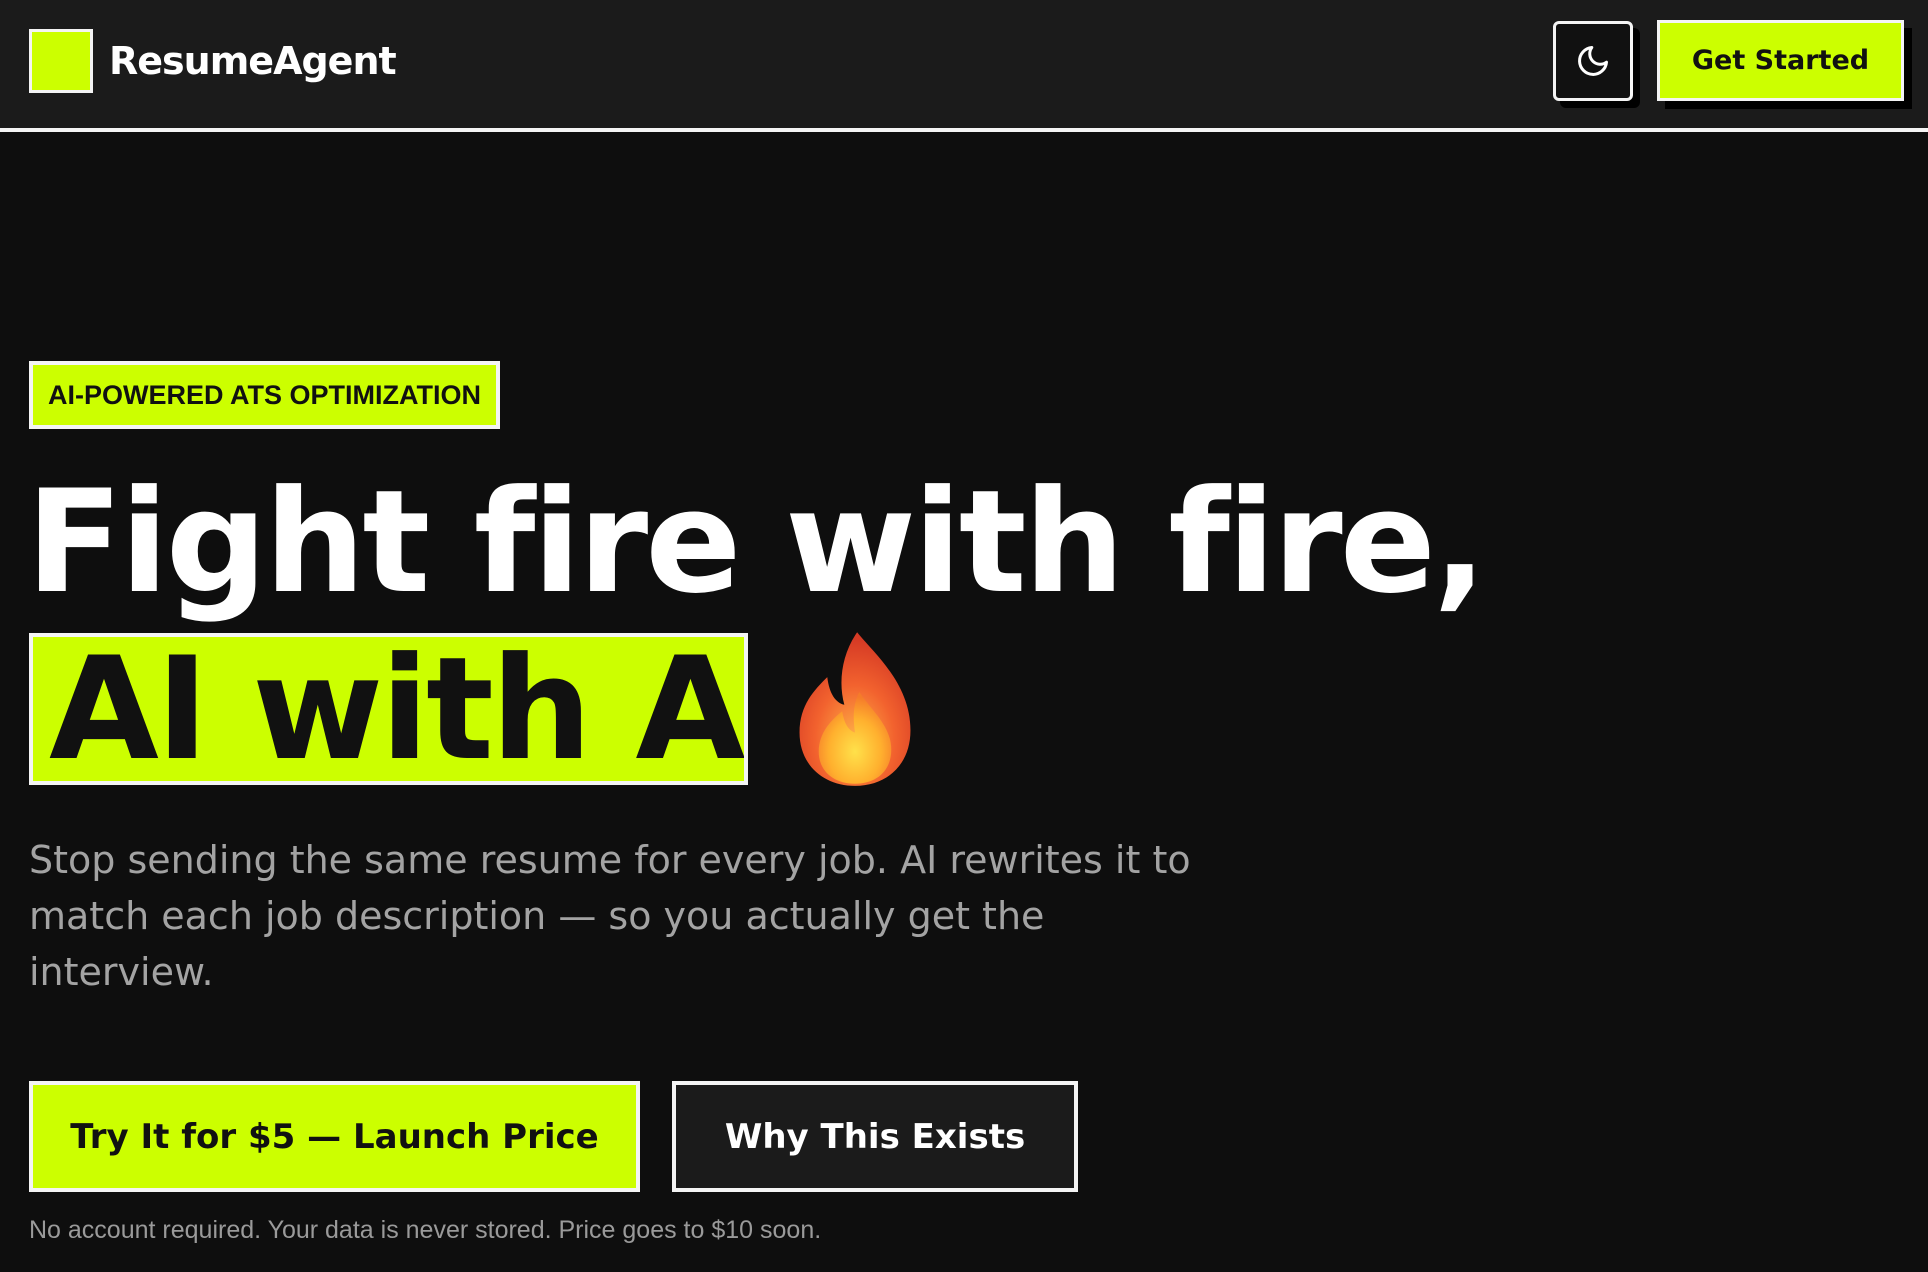 The image size is (1928, 1272). I want to click on get-started-button: Get Started, so click(1780, 60).